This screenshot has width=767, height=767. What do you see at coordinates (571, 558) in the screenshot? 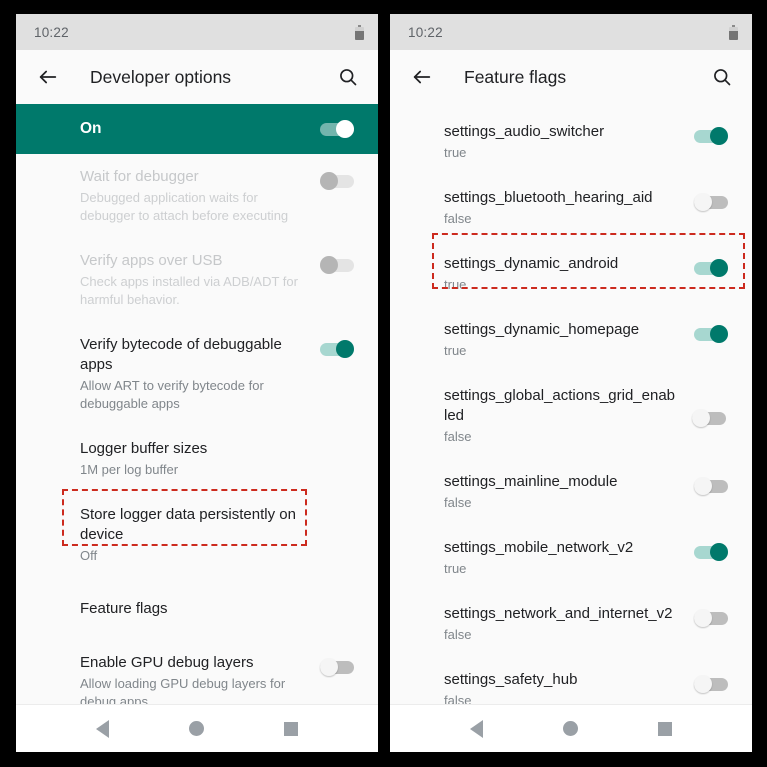
I see `list-item: settings_mobile_network_v2 true` at bounding box center [571, 558].